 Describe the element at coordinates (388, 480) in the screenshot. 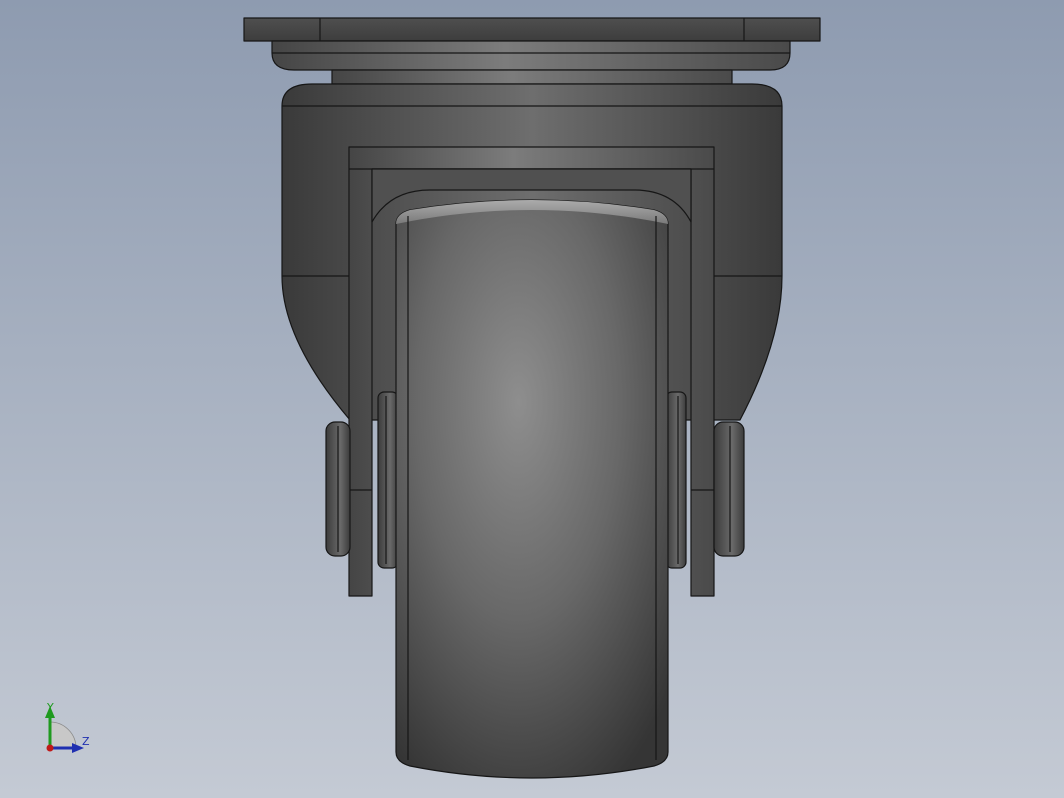

I see `hub-spacer-left` at that location.